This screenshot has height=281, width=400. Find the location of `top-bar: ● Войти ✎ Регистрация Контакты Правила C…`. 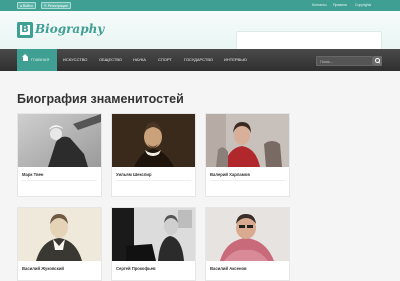

top-bar: ● Войти ✎ Регистрация Контакты Правила C… is located at coordinates (200, 5).